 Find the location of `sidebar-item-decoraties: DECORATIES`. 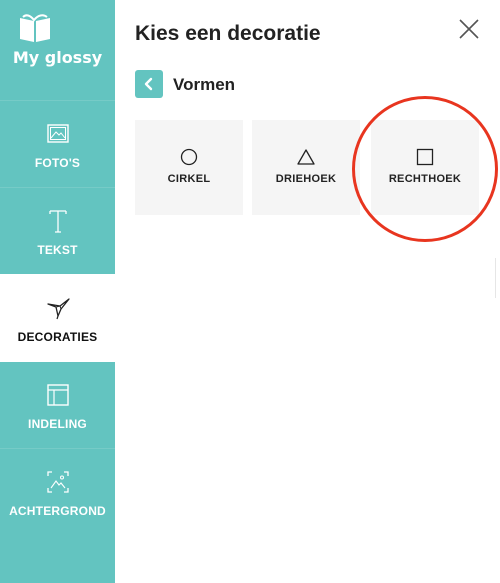

sidebar-item-decoraties: DECORATIES is located at coordinates (57, 318).